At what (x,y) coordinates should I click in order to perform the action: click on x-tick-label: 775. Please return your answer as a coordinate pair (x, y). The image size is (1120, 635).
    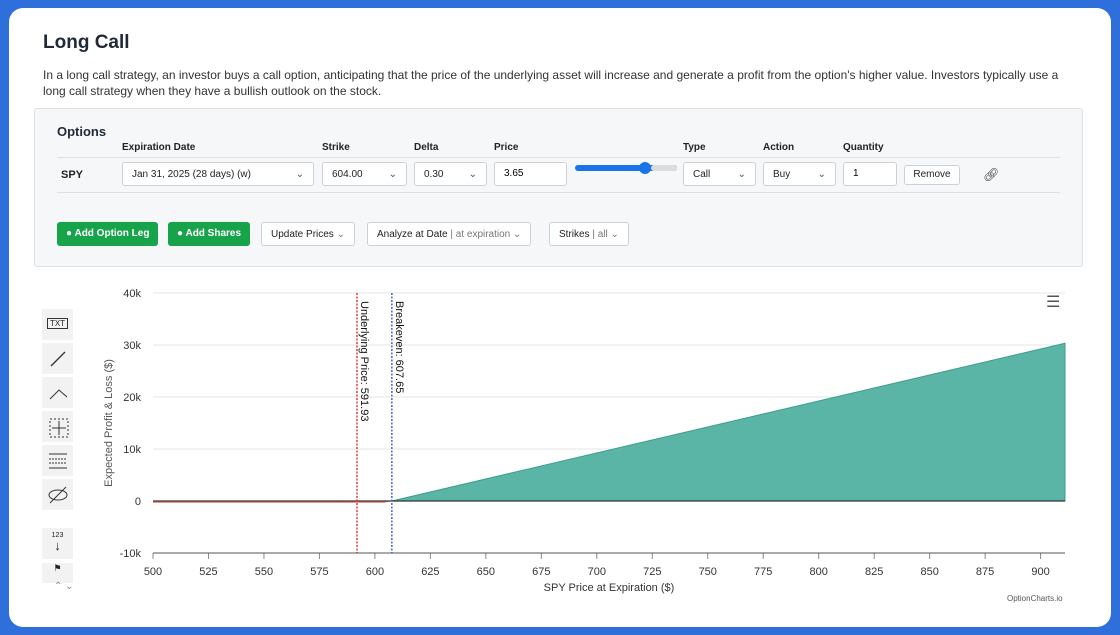
    Looking at the image, I should click on (763, 572).